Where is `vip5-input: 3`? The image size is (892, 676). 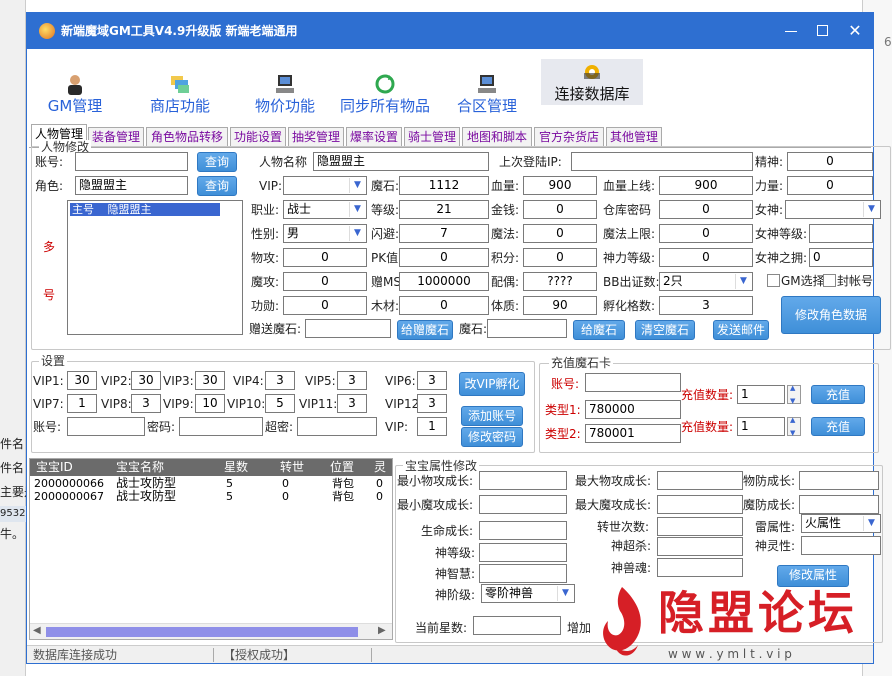
vip5-input: 3 is located at coordinates (352, 380).